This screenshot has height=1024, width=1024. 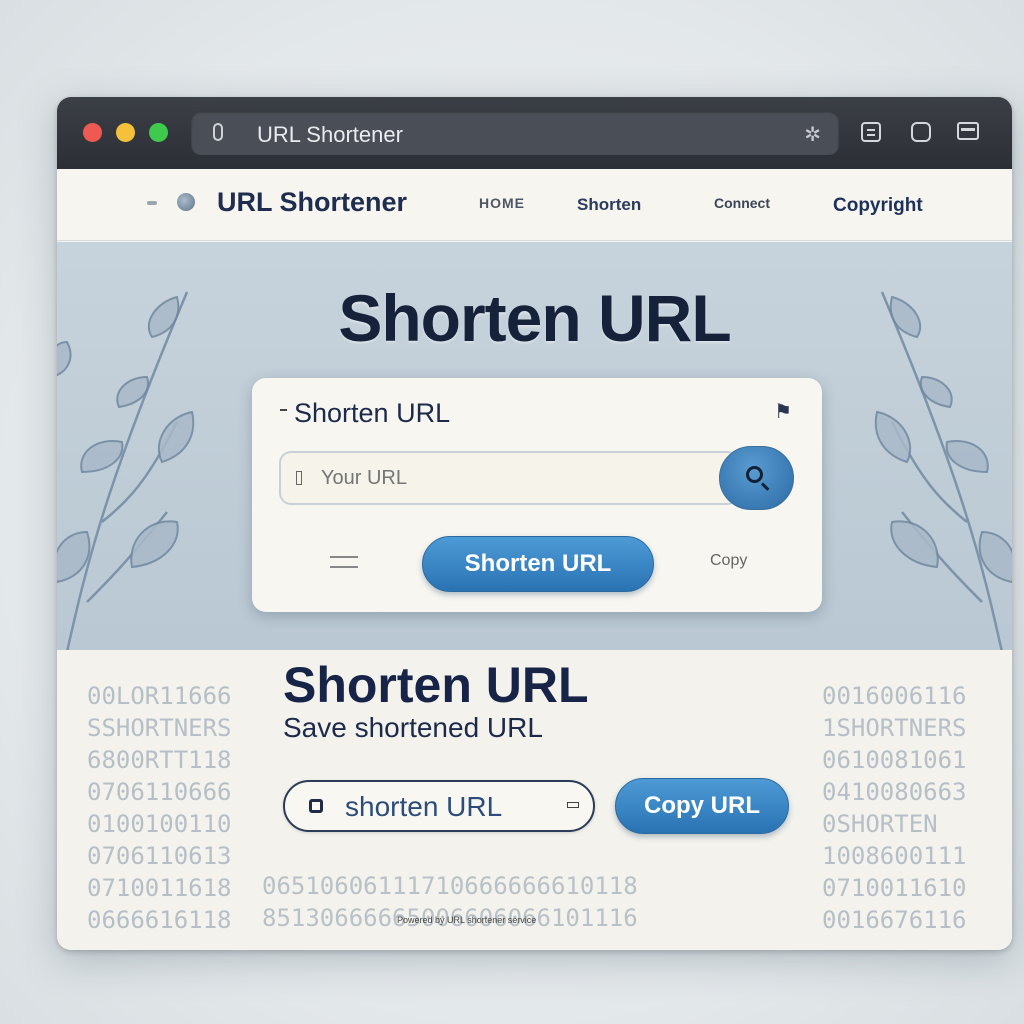 What do you see at coordinates (186, 202) in the screenshot?
I see `logo-icon` at bounding box center [186, 202].